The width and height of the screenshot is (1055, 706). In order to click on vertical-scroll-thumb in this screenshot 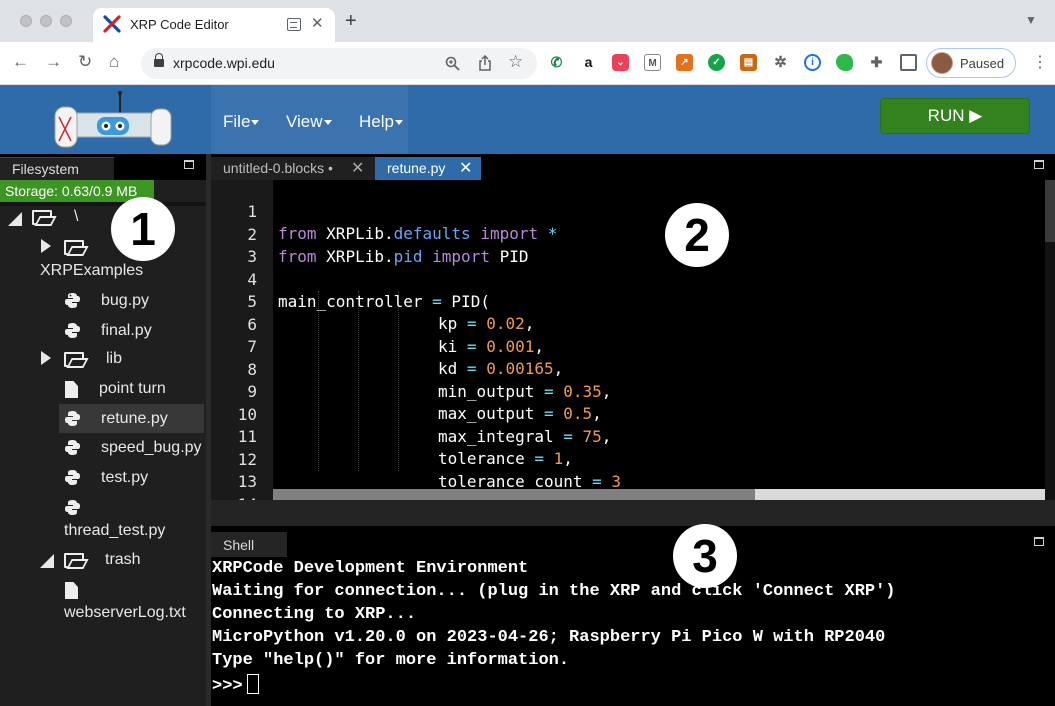, I will do `click(1050, 211)`.